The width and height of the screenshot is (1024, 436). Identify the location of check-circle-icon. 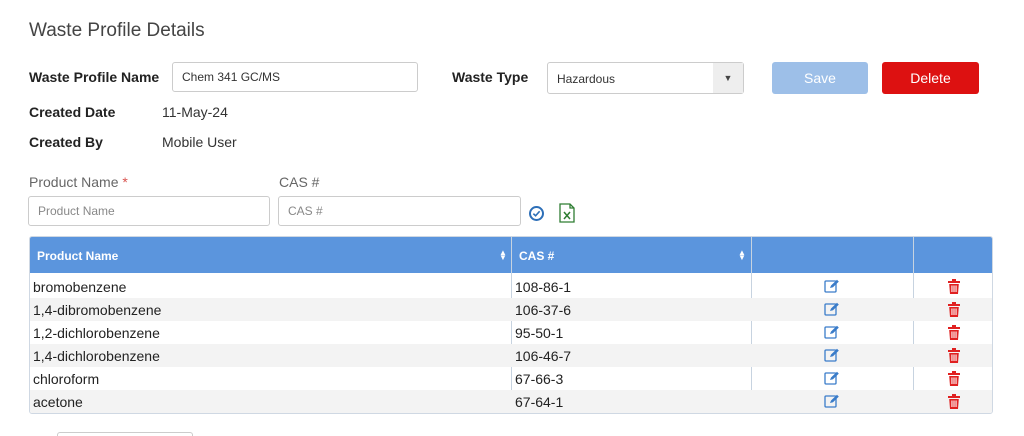
(536, 213).